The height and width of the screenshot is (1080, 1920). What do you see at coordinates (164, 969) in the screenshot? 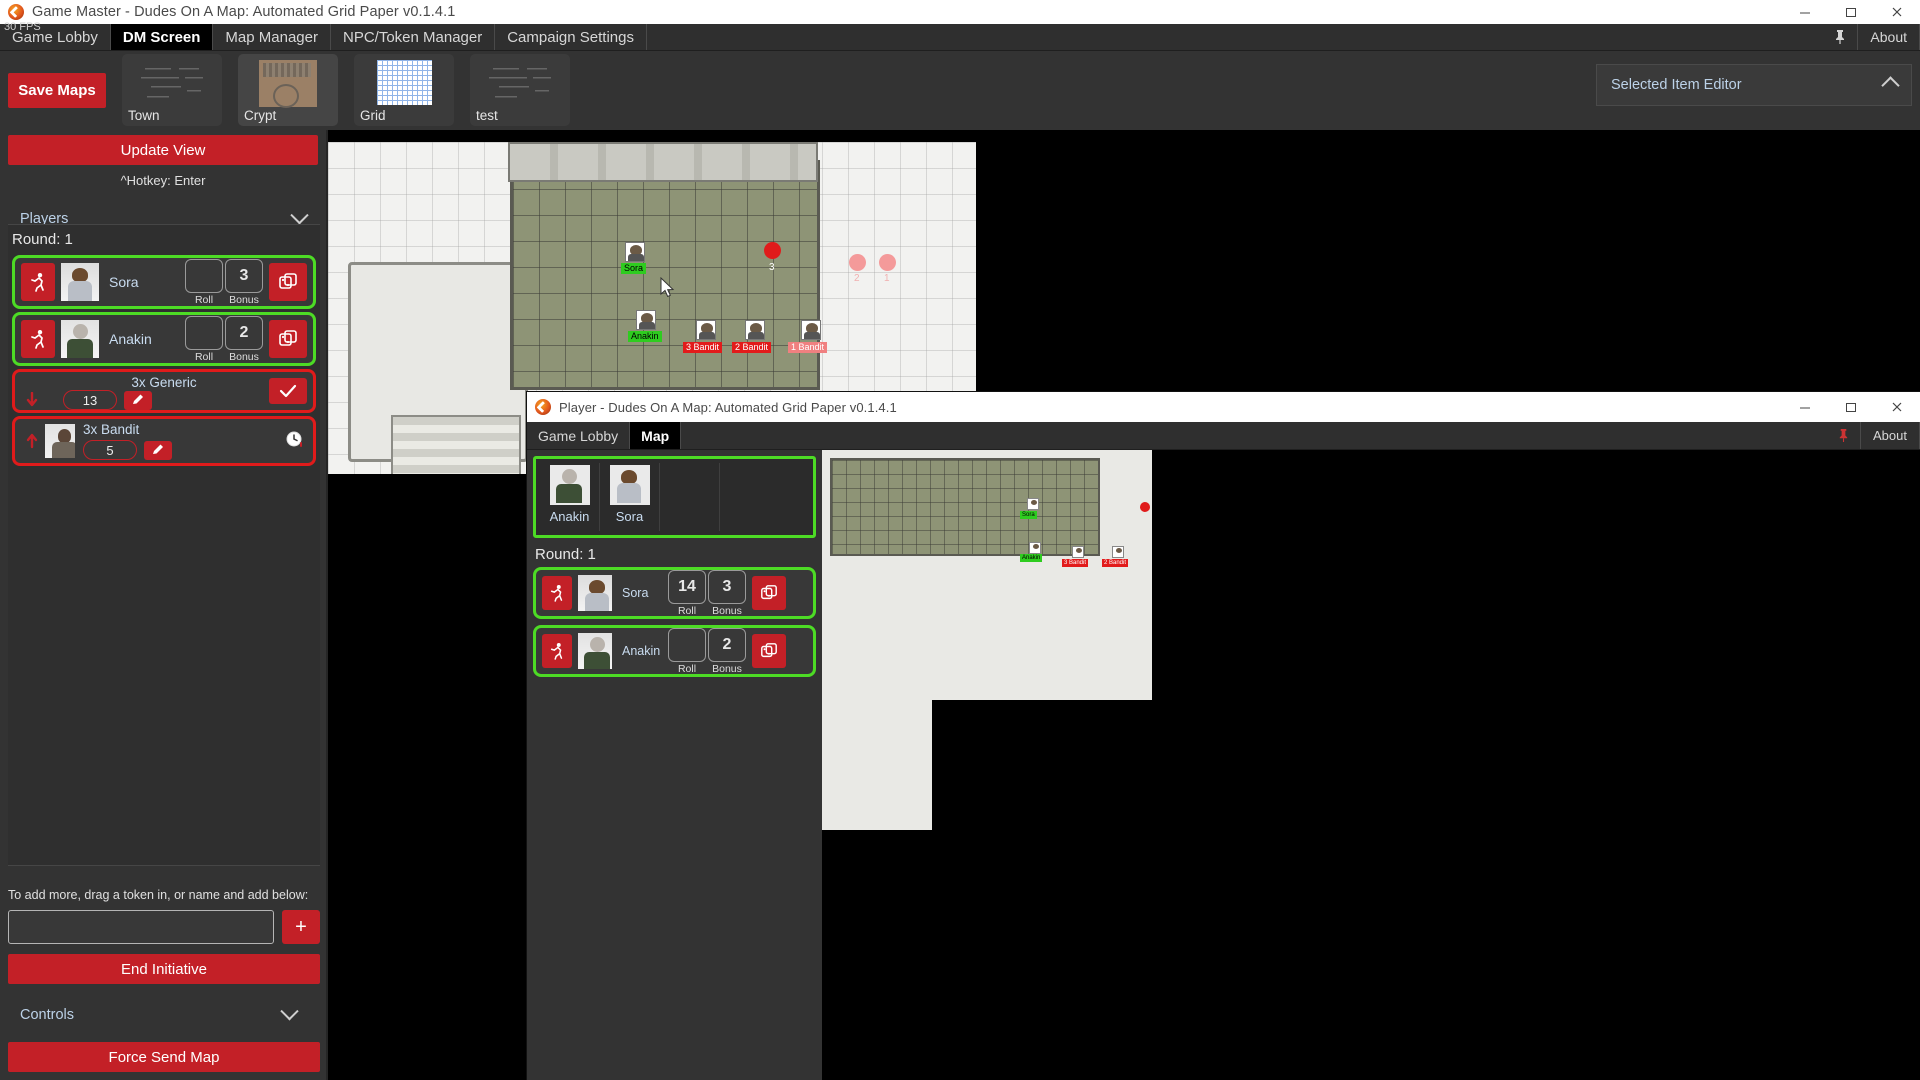
I see `end-initiative-button: End Initiative` at bounding box center [164, 969].